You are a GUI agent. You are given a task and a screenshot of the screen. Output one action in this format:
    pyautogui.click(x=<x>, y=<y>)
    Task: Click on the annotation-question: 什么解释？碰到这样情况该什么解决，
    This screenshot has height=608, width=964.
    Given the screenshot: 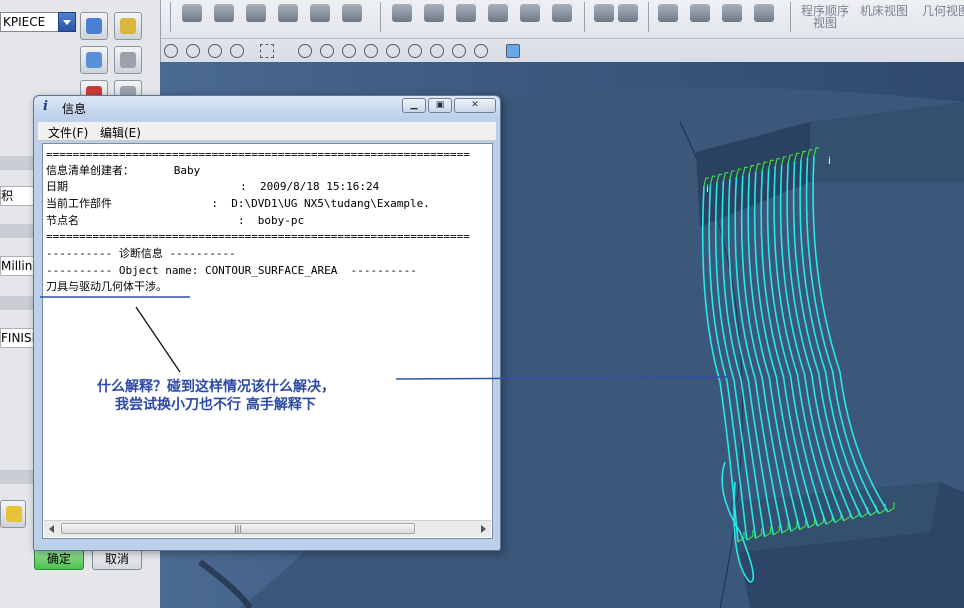 What is the action you would take?
    pyautogui.click(x=216, y=387)
    